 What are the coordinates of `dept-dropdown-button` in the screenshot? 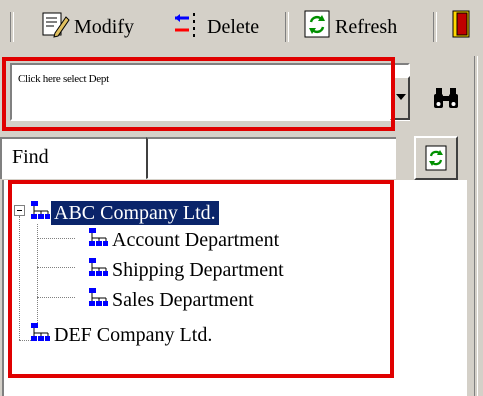 It's located at (400, 98).